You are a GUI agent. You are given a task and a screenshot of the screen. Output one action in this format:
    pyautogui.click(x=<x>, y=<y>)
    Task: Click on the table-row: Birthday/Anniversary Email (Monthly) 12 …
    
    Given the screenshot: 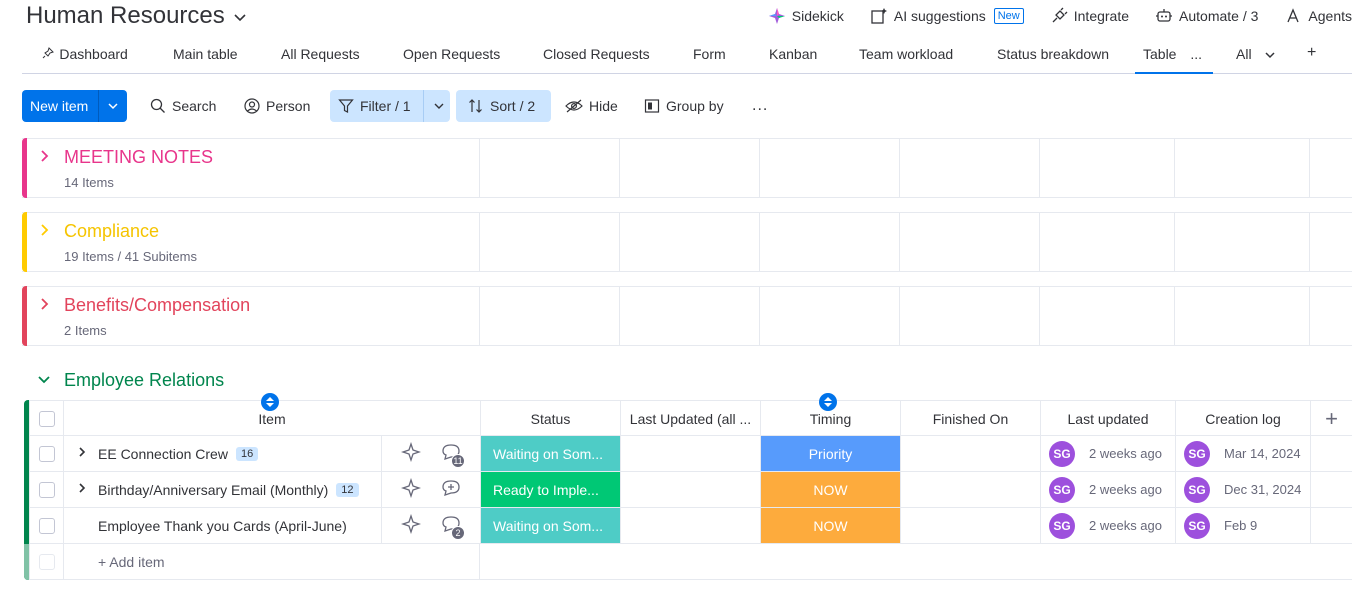 What is the action you would take?
    pyautogui.click(x=690, y=490)
    